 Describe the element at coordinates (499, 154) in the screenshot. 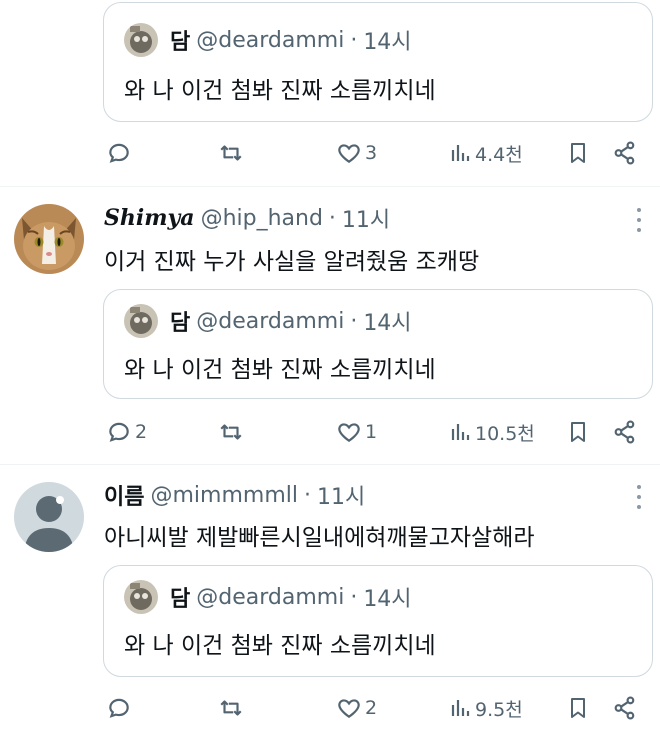

I see `views-count: 4.4천` at that location.